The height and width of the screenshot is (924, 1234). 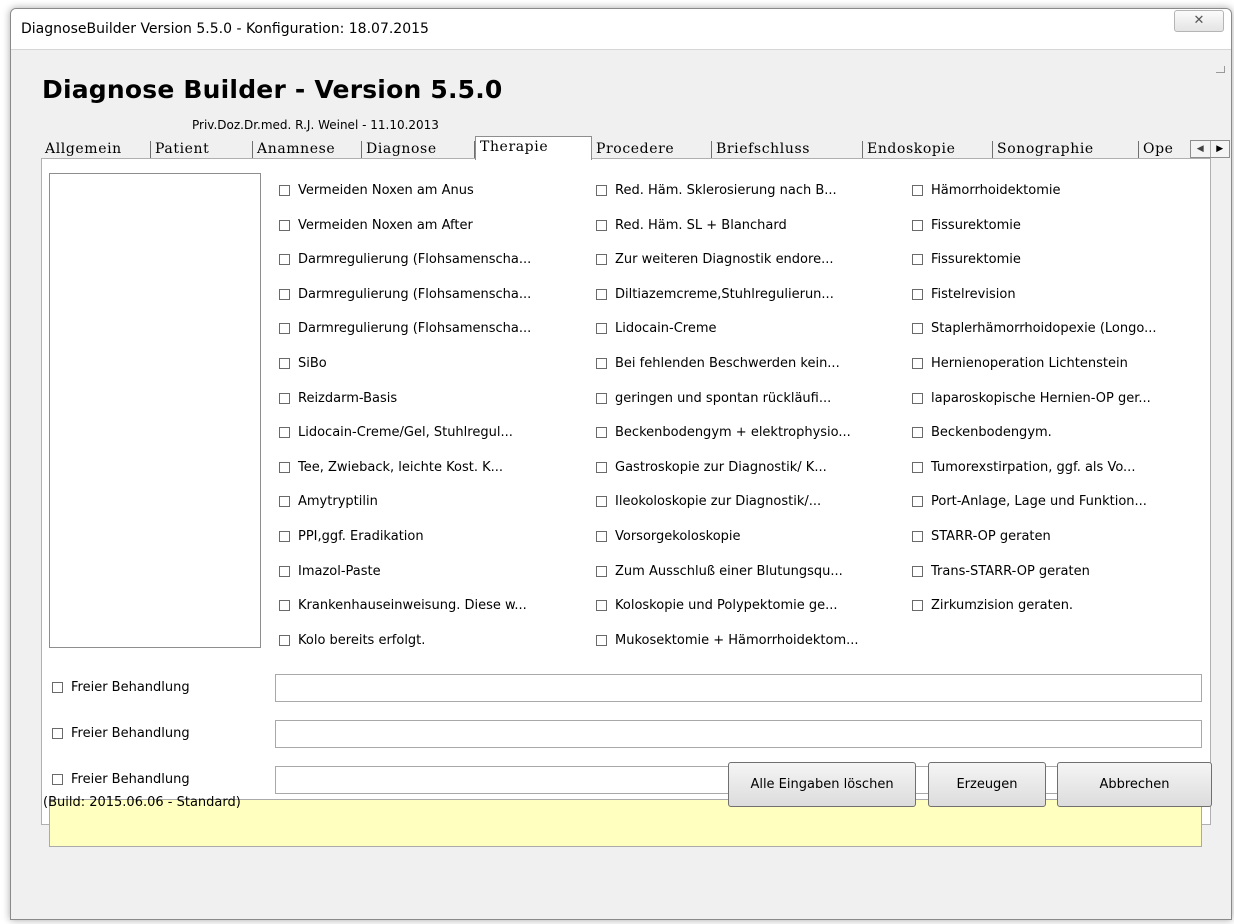 I want to click on tab-allgemein: Allgemein, so click(x=96, y=149).